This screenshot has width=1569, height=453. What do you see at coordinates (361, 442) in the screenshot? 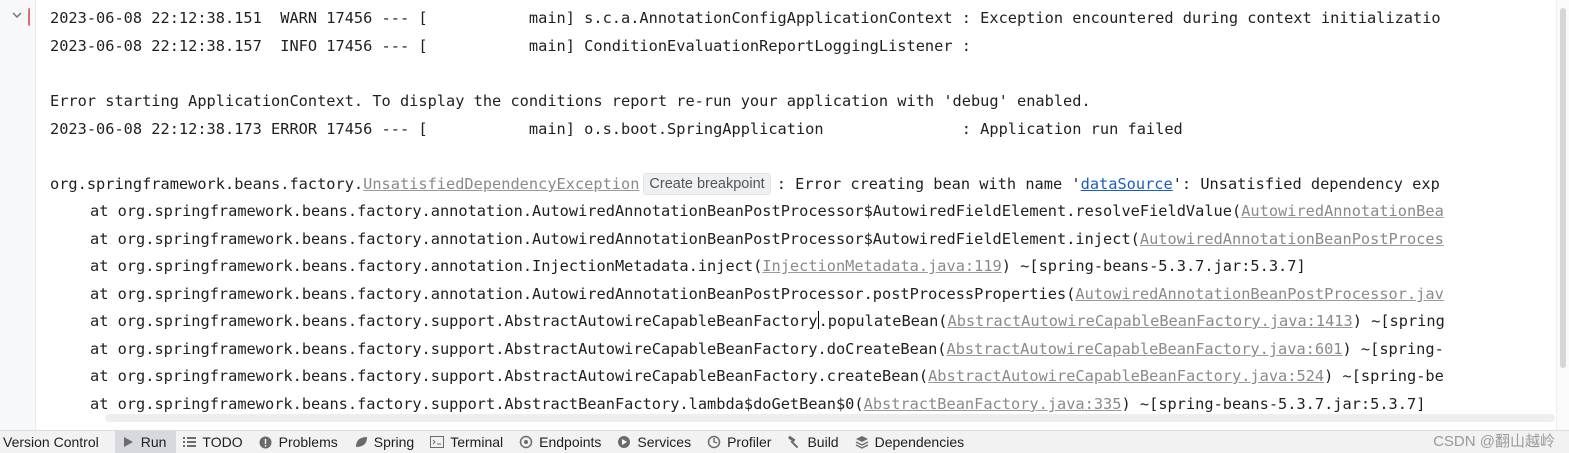
I see `leaf-icon` at bounding box center [361, 442].